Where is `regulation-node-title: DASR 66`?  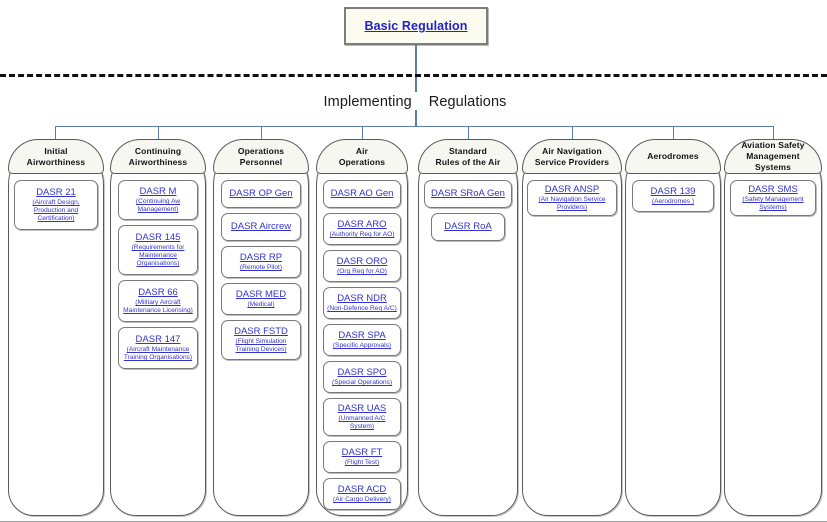 regulation-node-title: DASR 66 is located at coordinates (158, 292).